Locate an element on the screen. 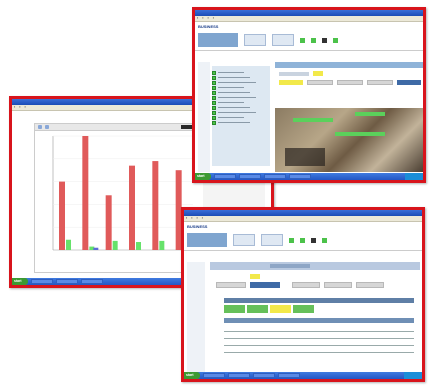 Image resolution: width=432 pixels, height=388 pixels. table-tabs is located at coordinates (319, 300).